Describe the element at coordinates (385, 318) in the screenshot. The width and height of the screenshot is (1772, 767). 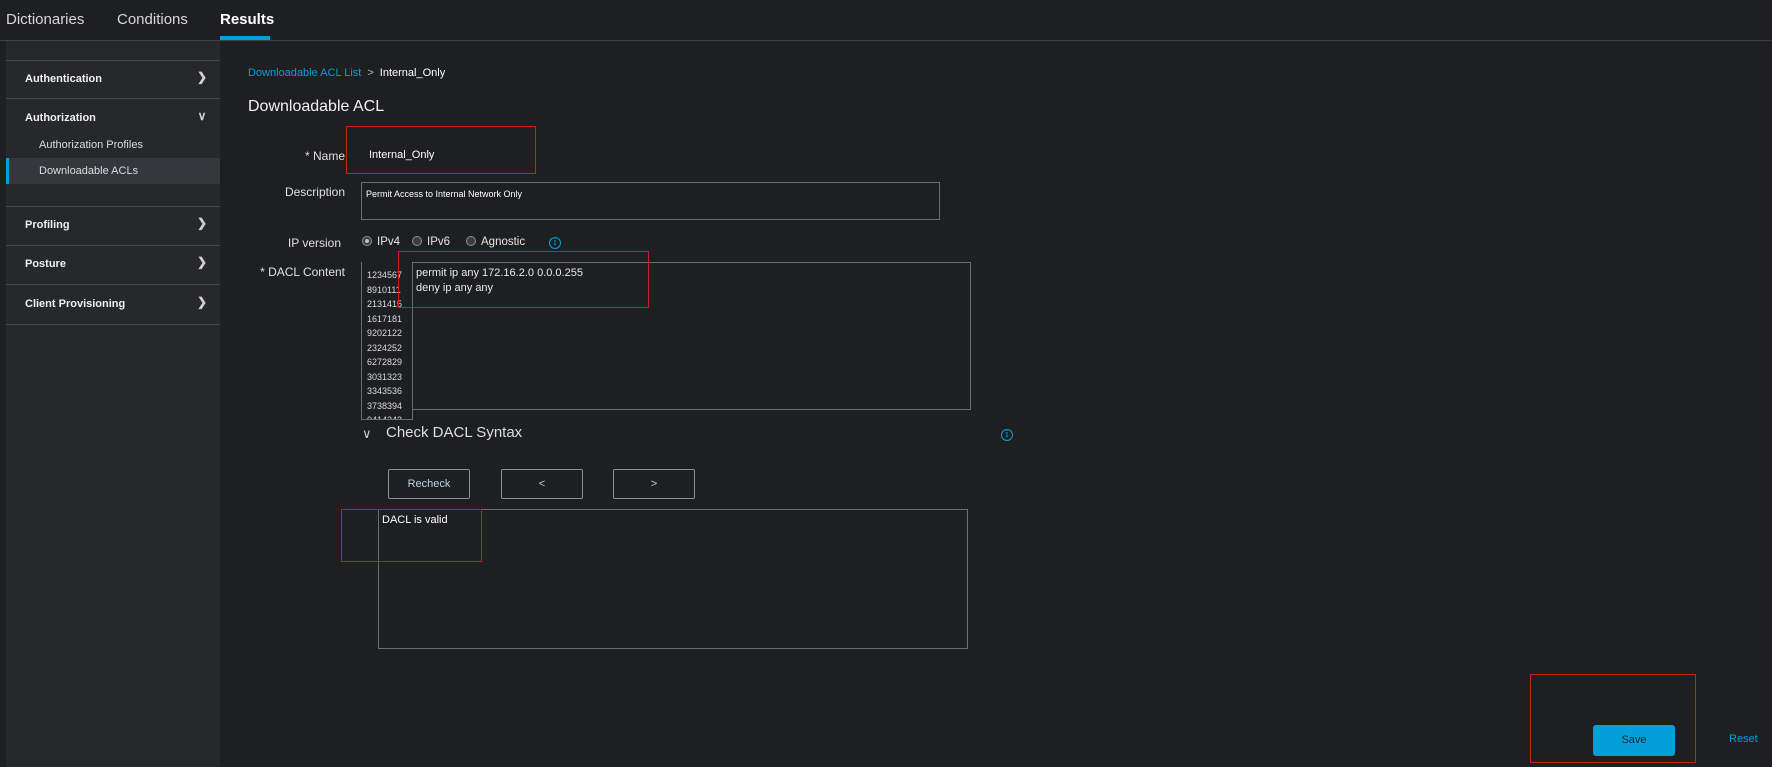
I see `line-number: 1617181` at that location.